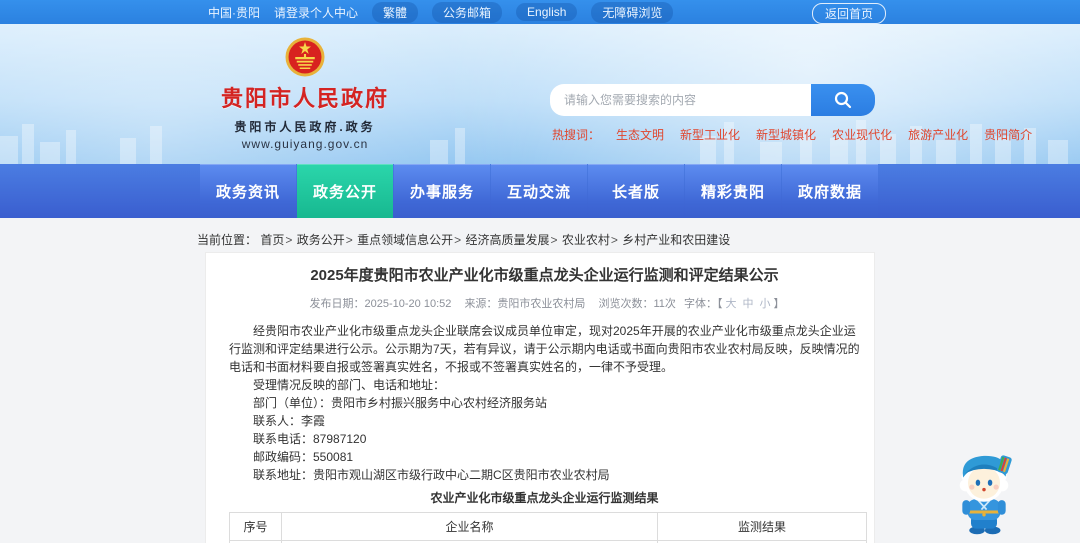 This screenshot has height=543, width=1080. What do you see at coordinates (719, 304) in the screenshot?
I see `font-bracket: 【` at bounding box center [719, 304].